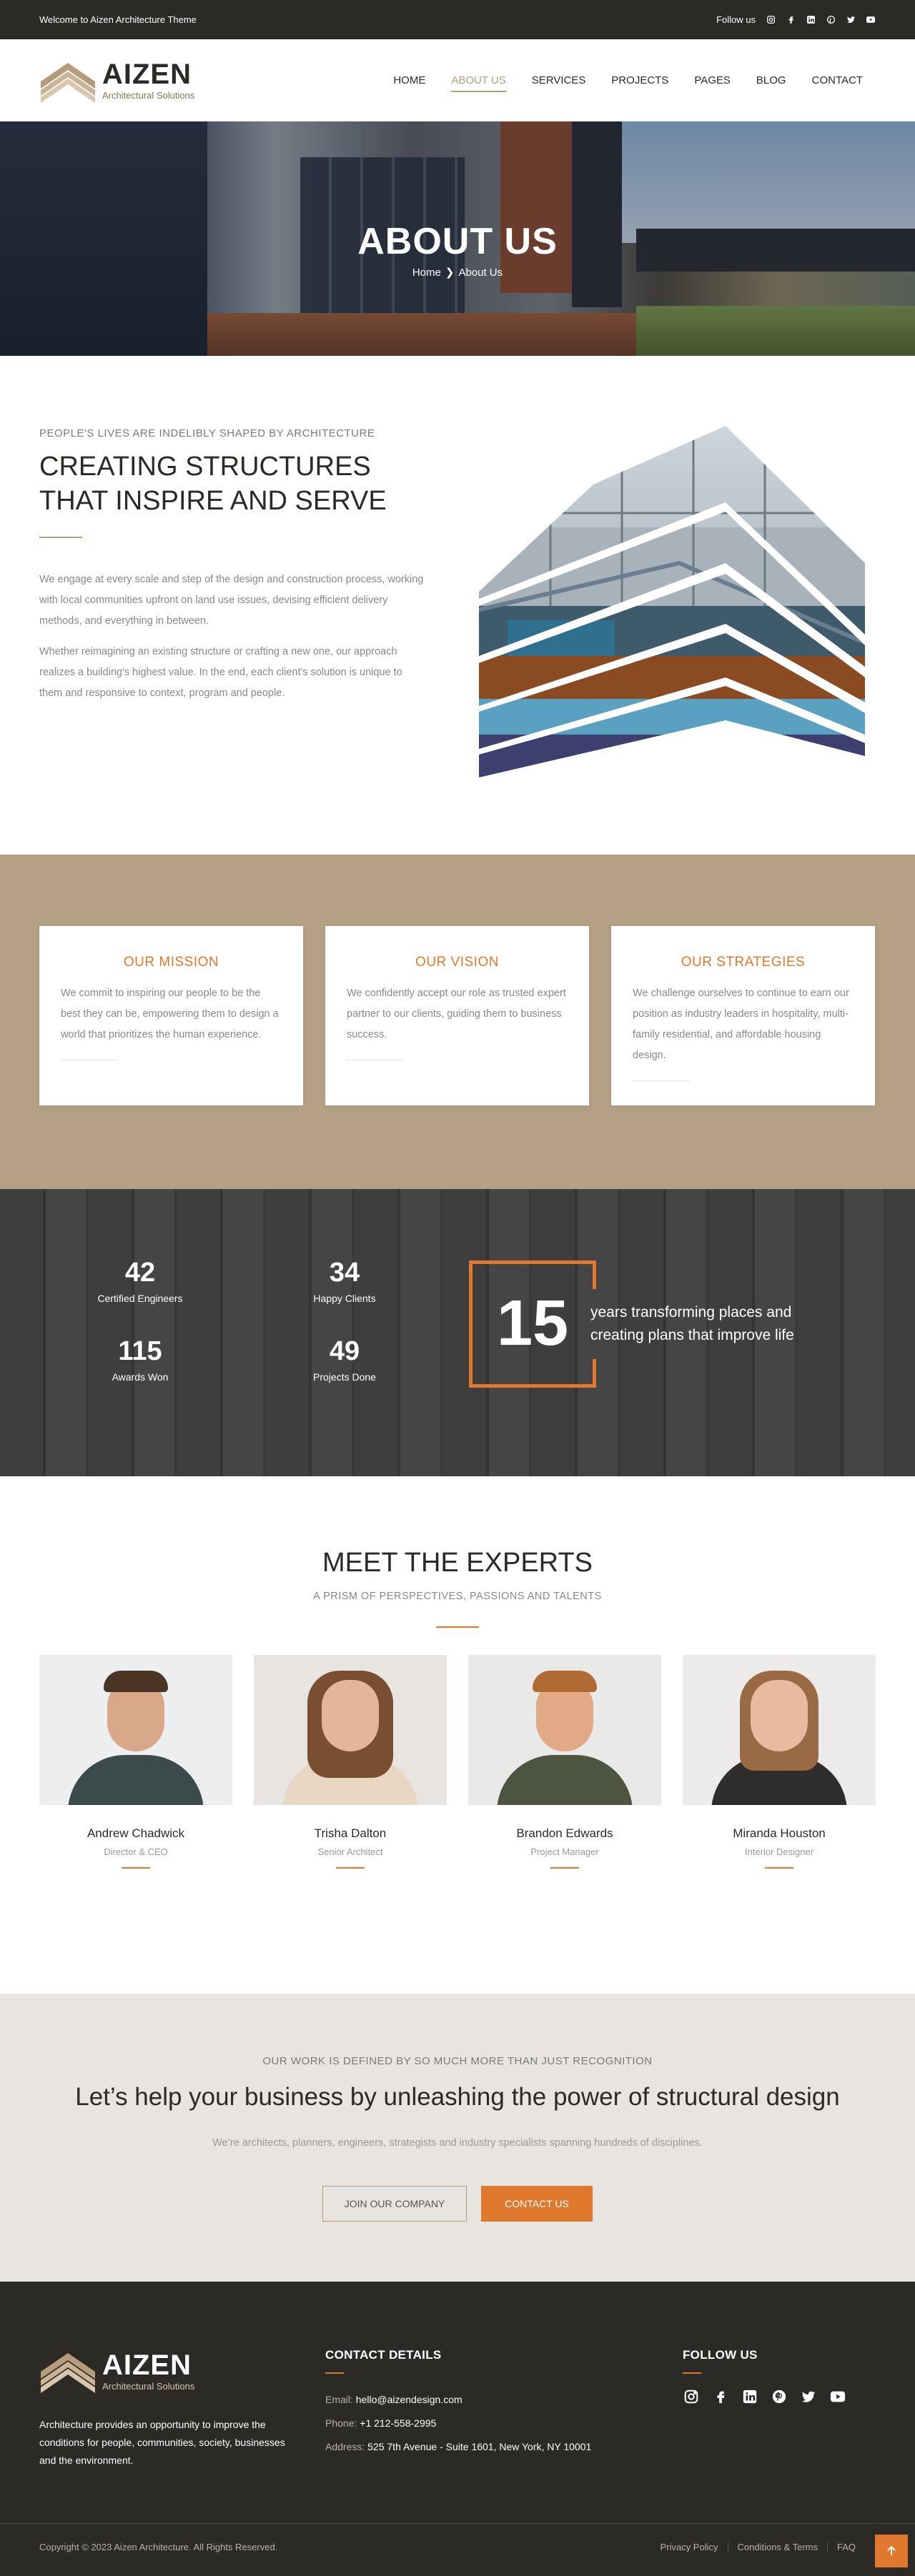 This screenshot has width=915, height=2576. What do you see at coordinates (764, 2376) in the screenshot?
I see `footer-follow: FOLLOW US` at bounding box center [764, 2376].